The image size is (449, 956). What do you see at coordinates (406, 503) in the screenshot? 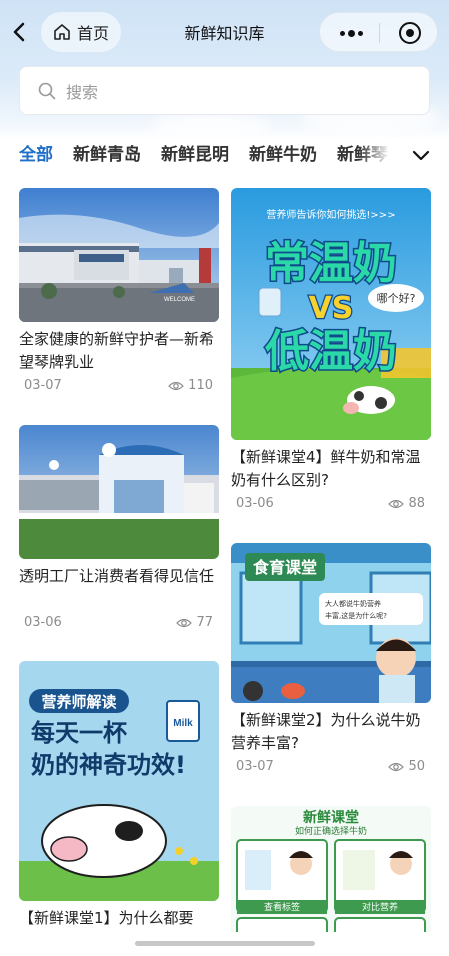
I see `article-views: 88` at bounding box center [406, 503].